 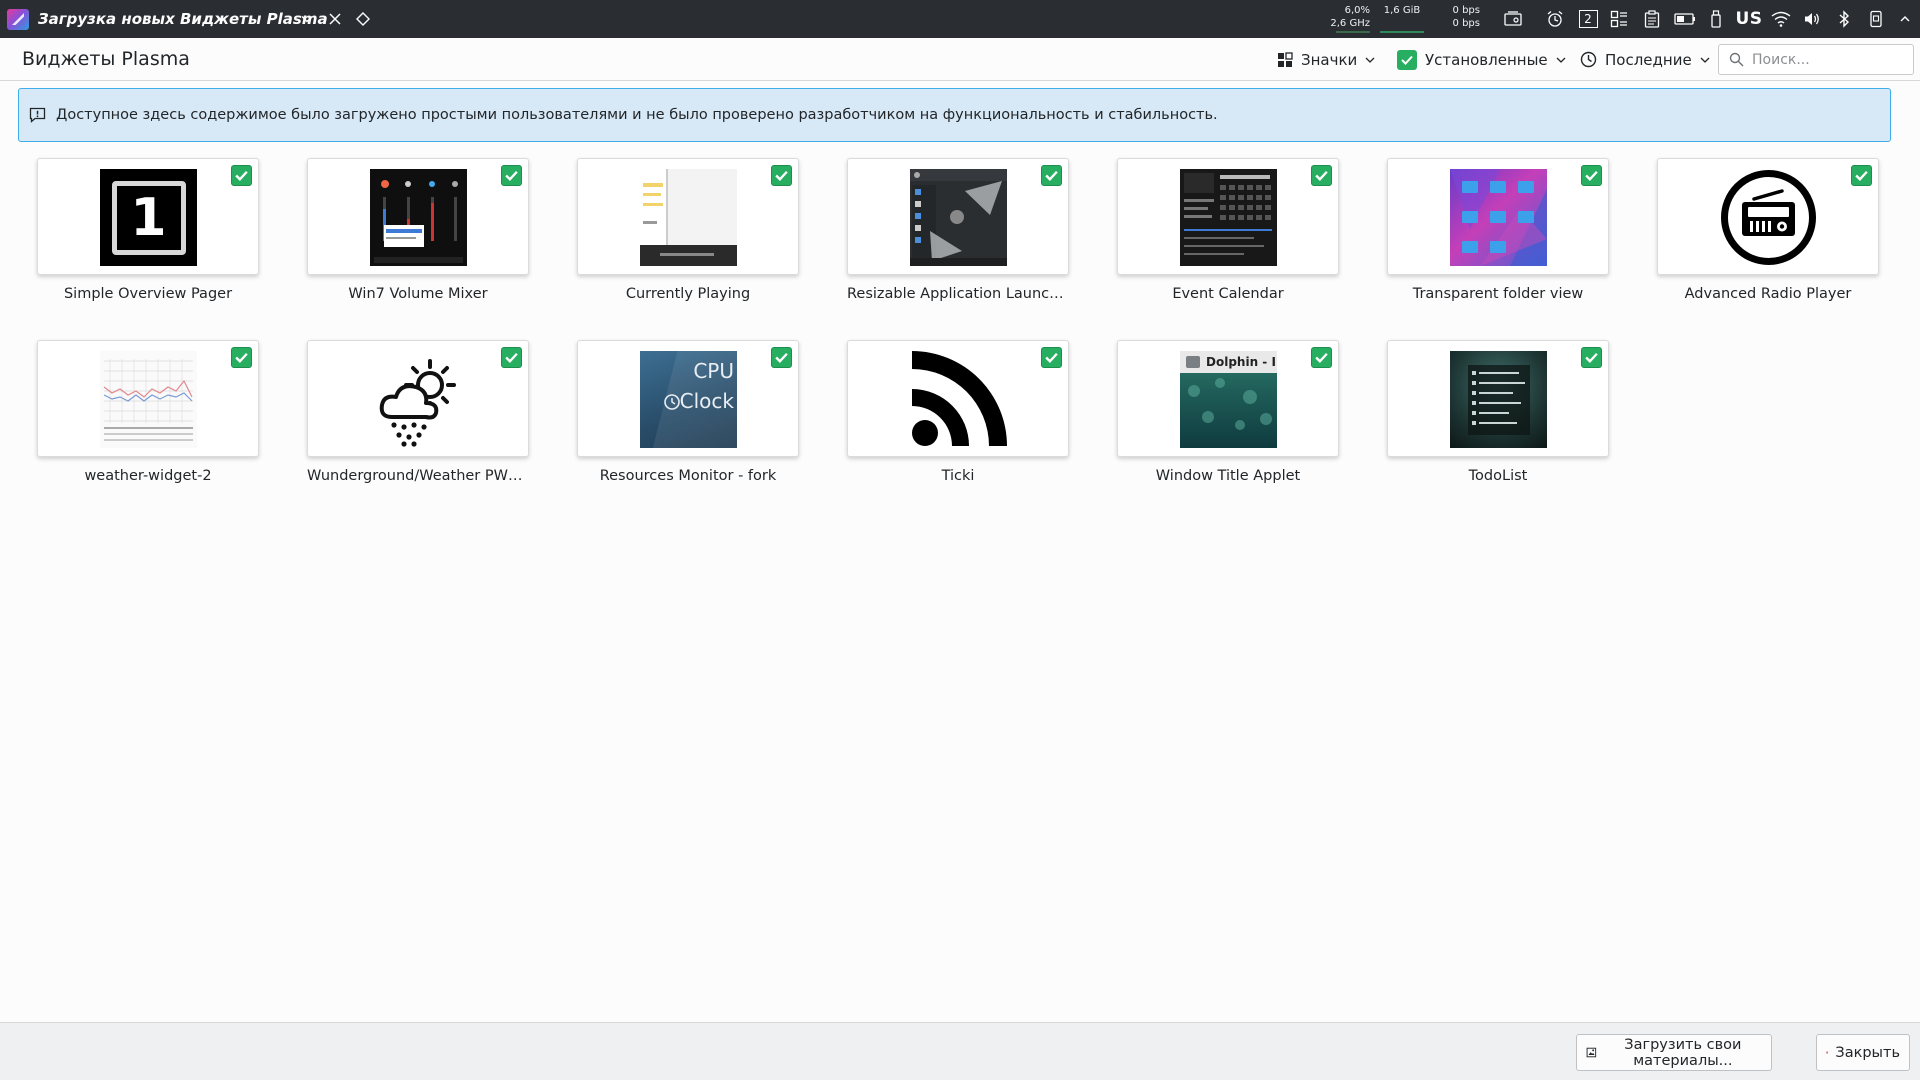 What do you see at coordinates (1748, 19) in the screenshot?
I see `keyboard-layout: US` at bounding box center [1748, 19].